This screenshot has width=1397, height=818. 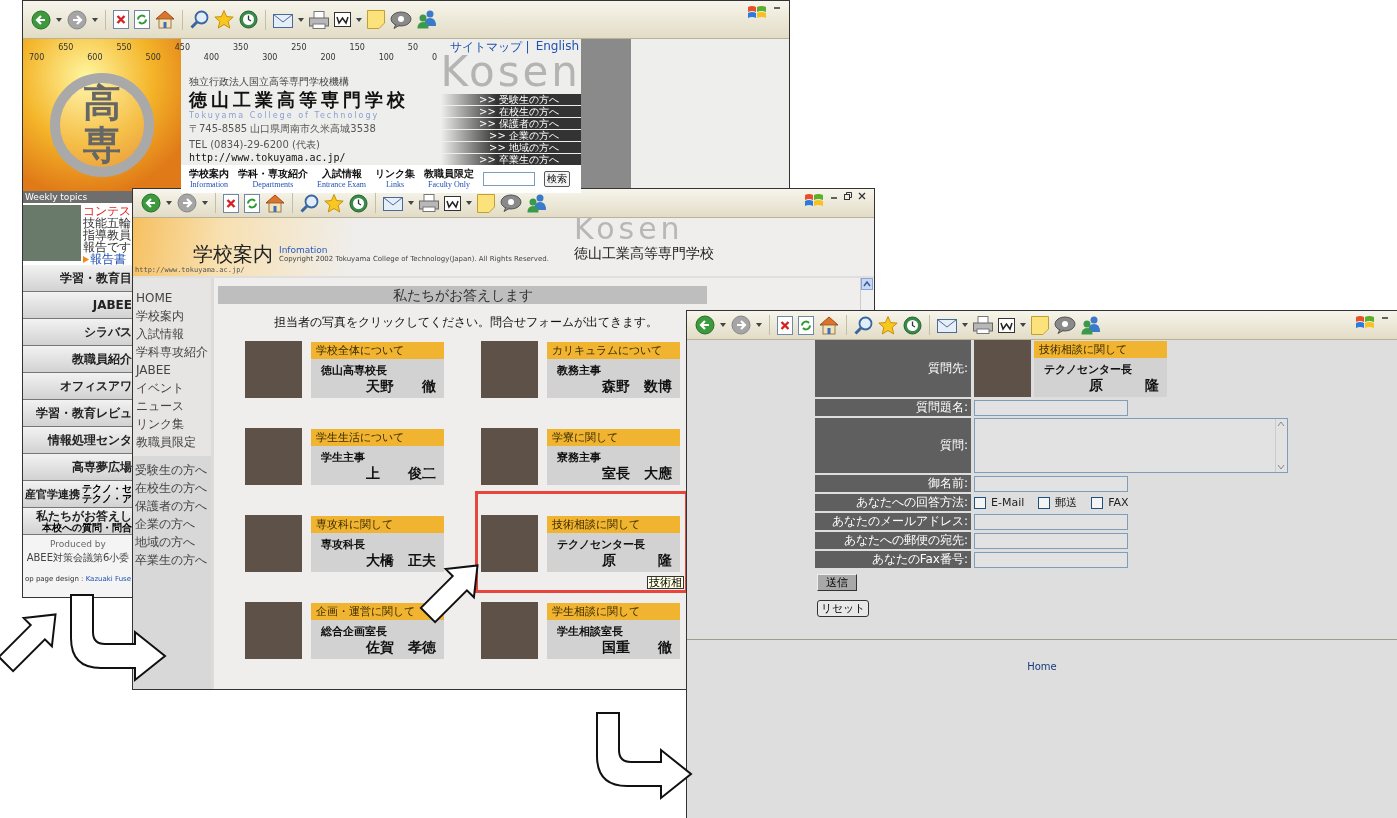 I want to click on contact-item: カリキュラムについて 教務主事 森野 数博, so click(x=580, y=369).